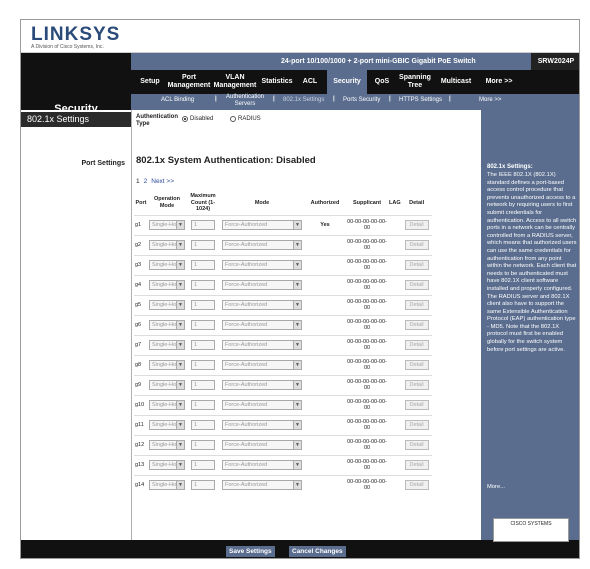 The image size is (590, 569). What do you see at coordinates (235, 82) in the screenshot?
I see `nav-vlan-management: VLAN Management` at bounding box center [235, 82].